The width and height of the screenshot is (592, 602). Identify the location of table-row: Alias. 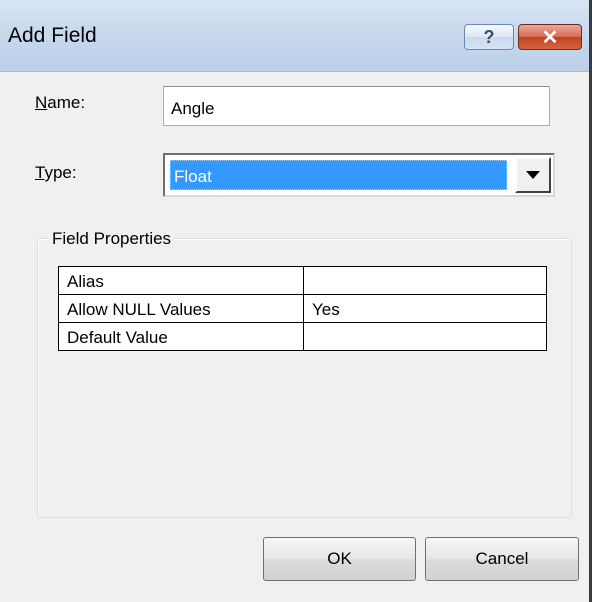
(302, 280).